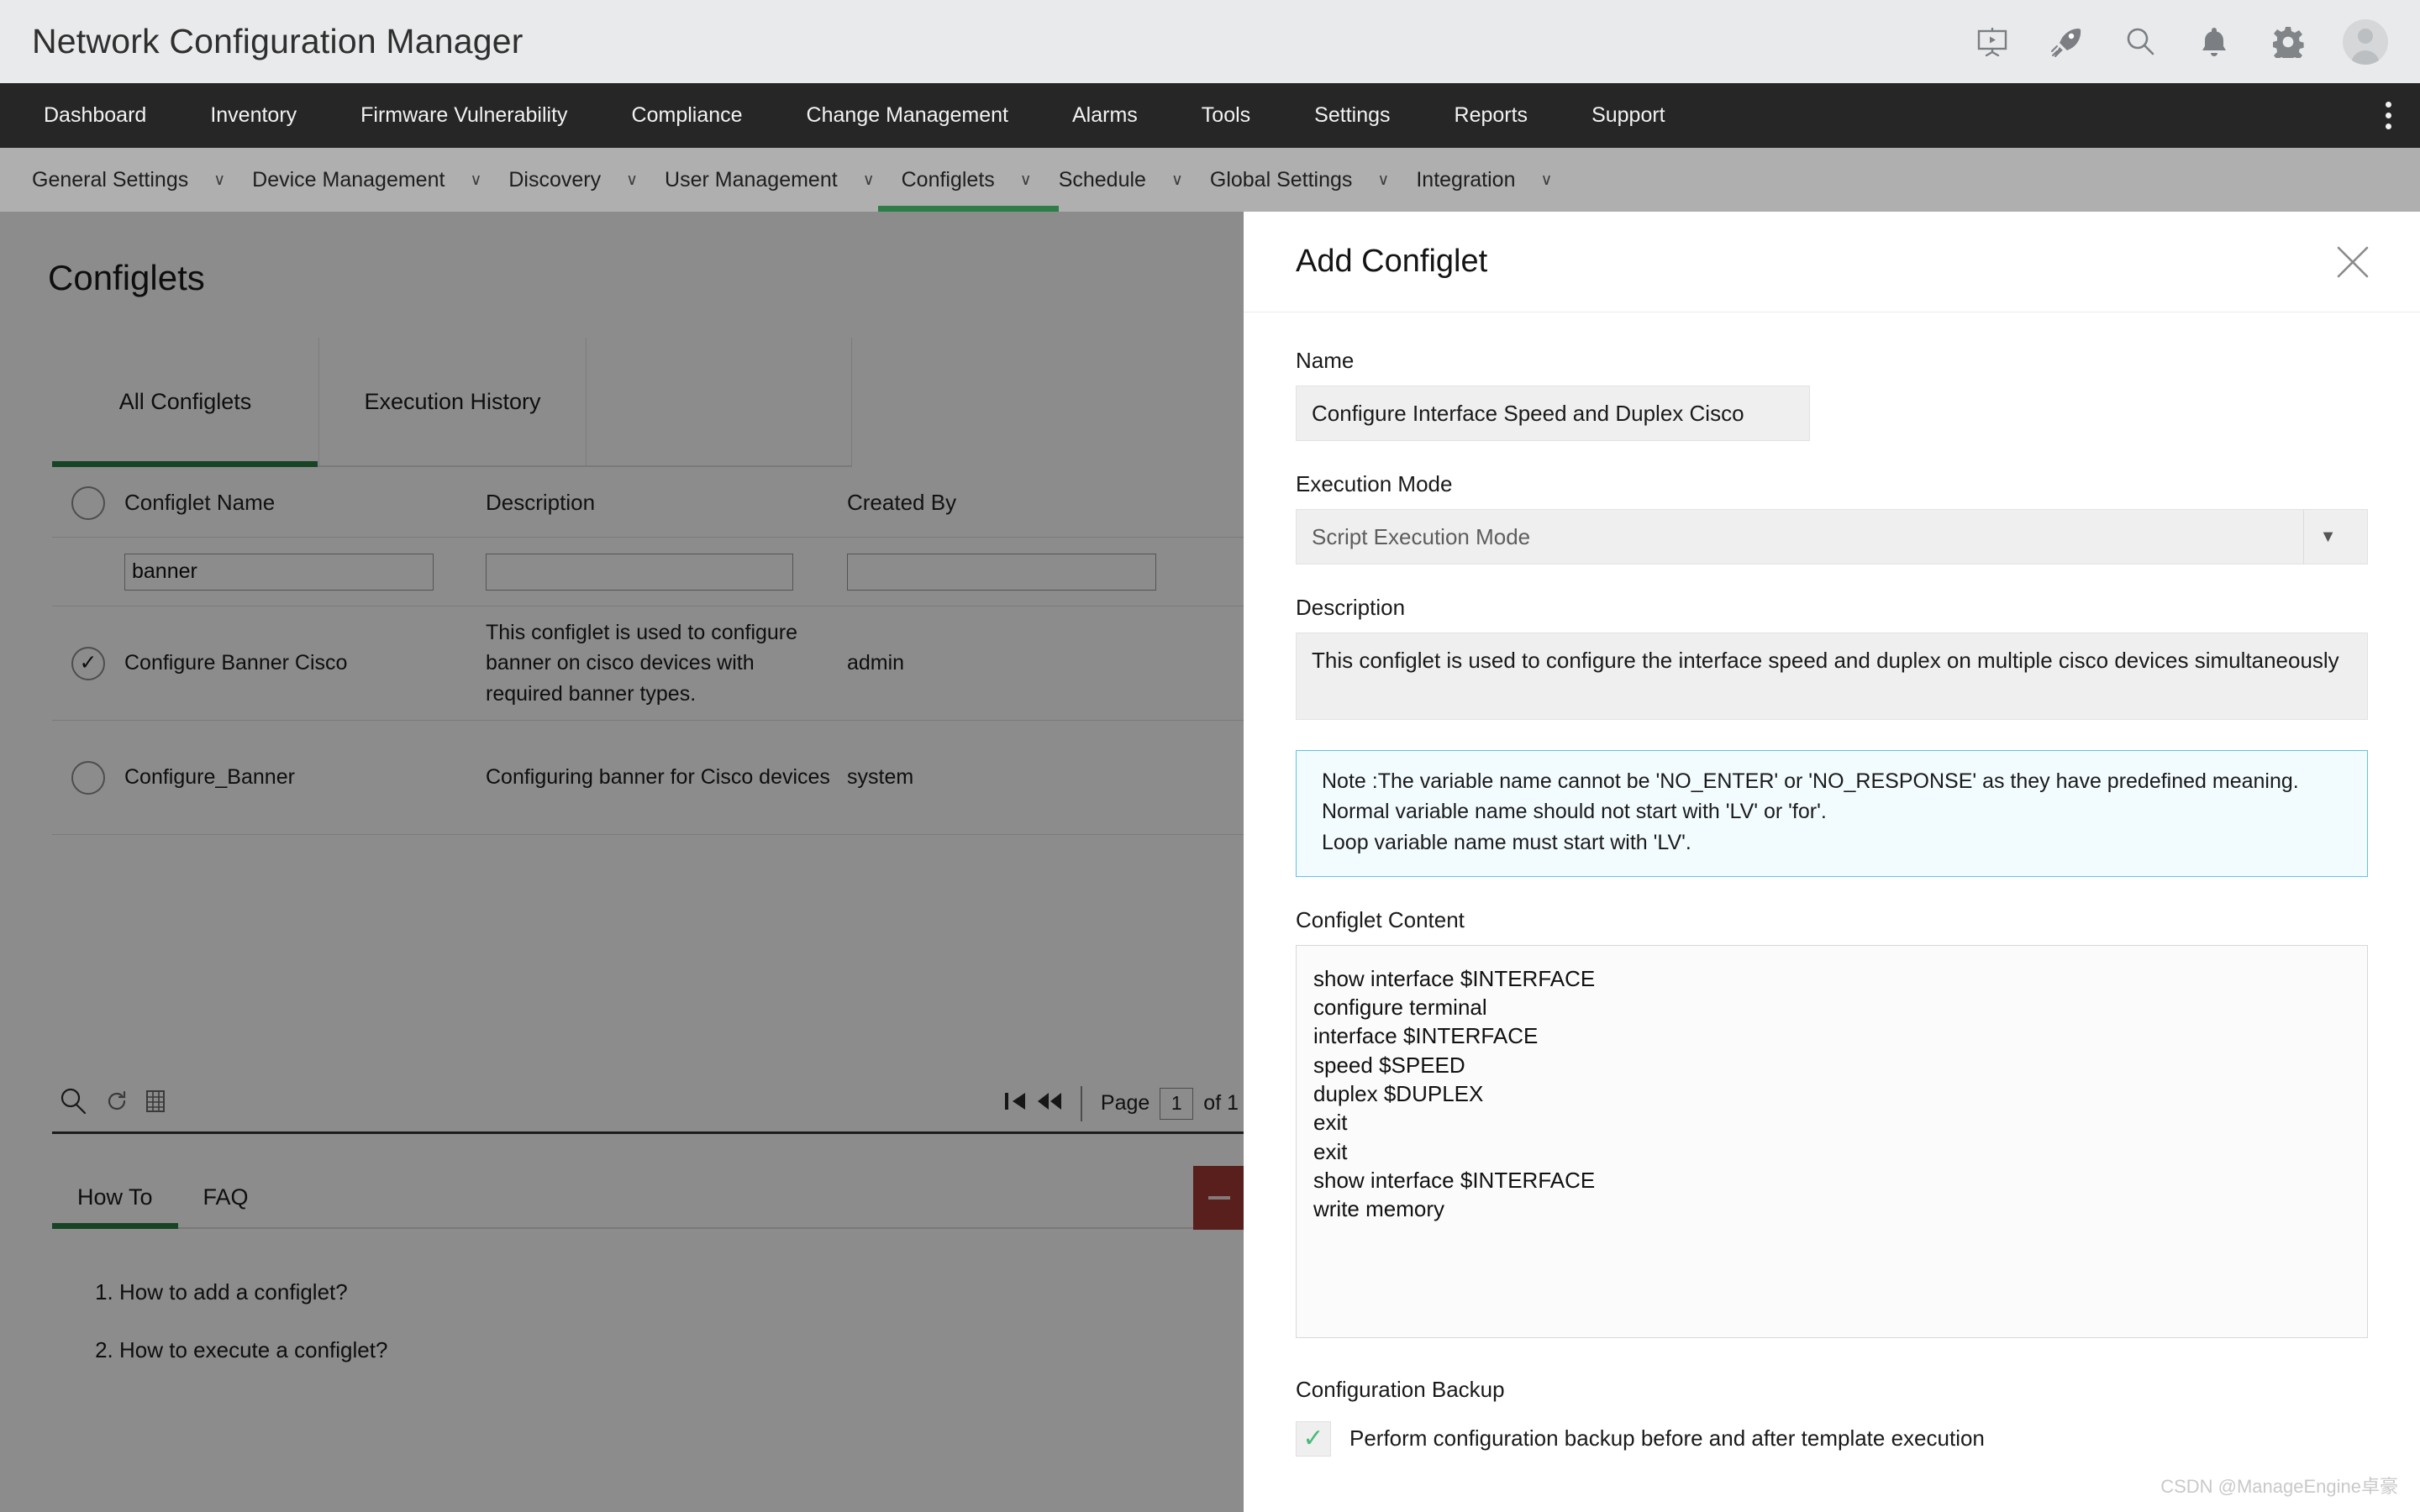  I want to click on label-configlet-content: Configlet Content, so click(1380, 919).